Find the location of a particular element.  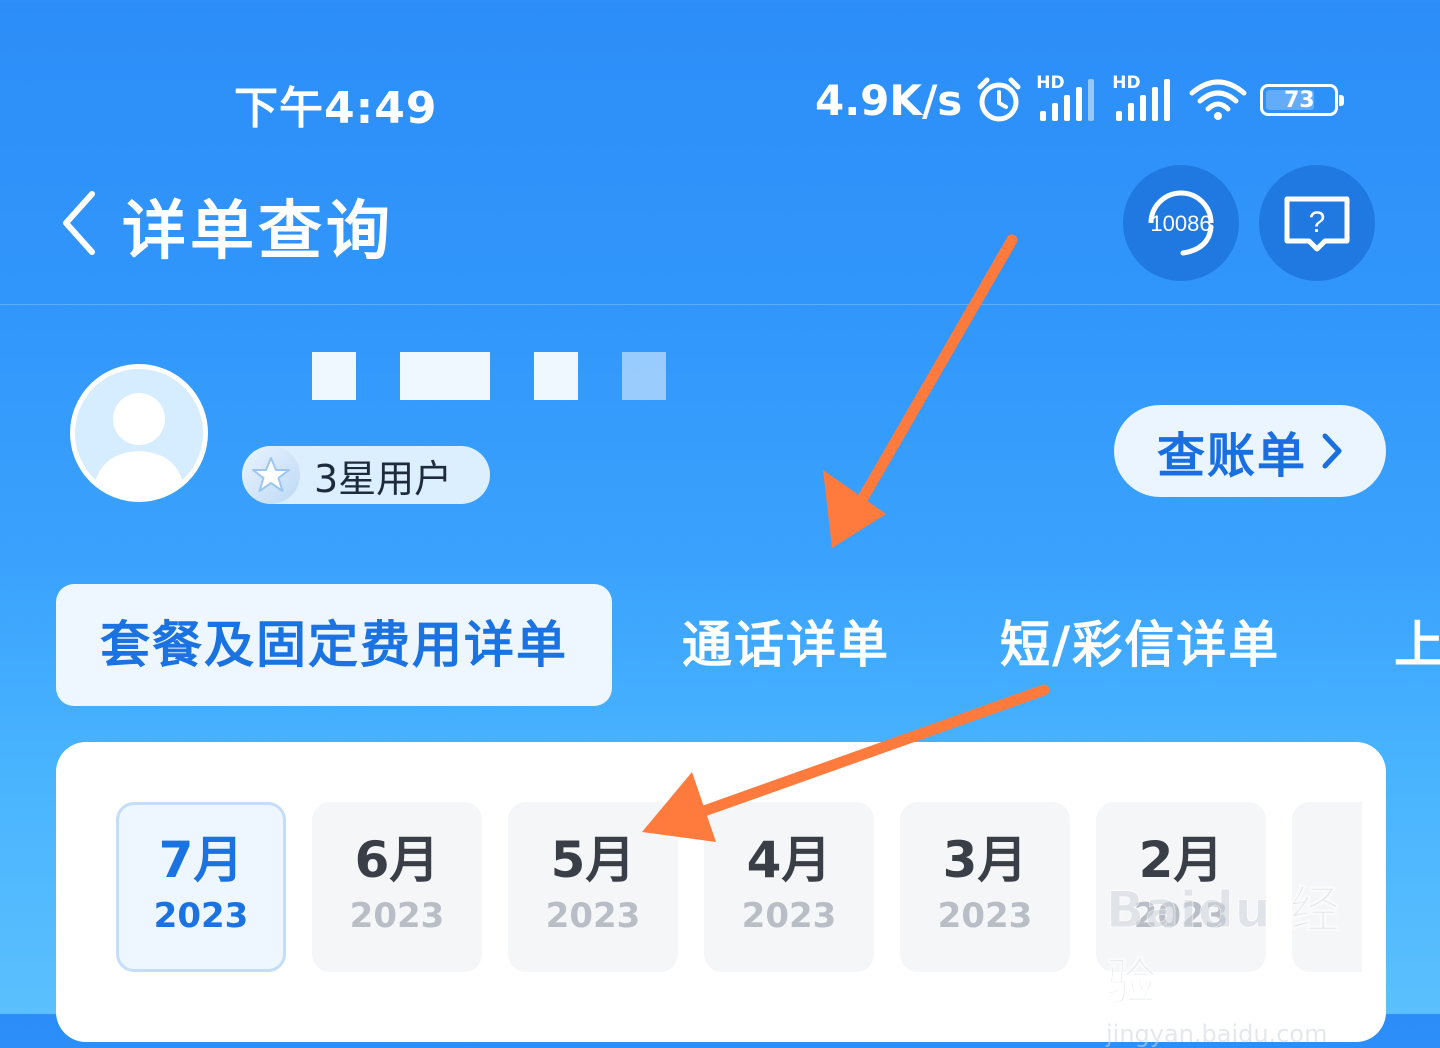

month-item-jun-2023: 6月 2023 is located at coordinates (397, 887).